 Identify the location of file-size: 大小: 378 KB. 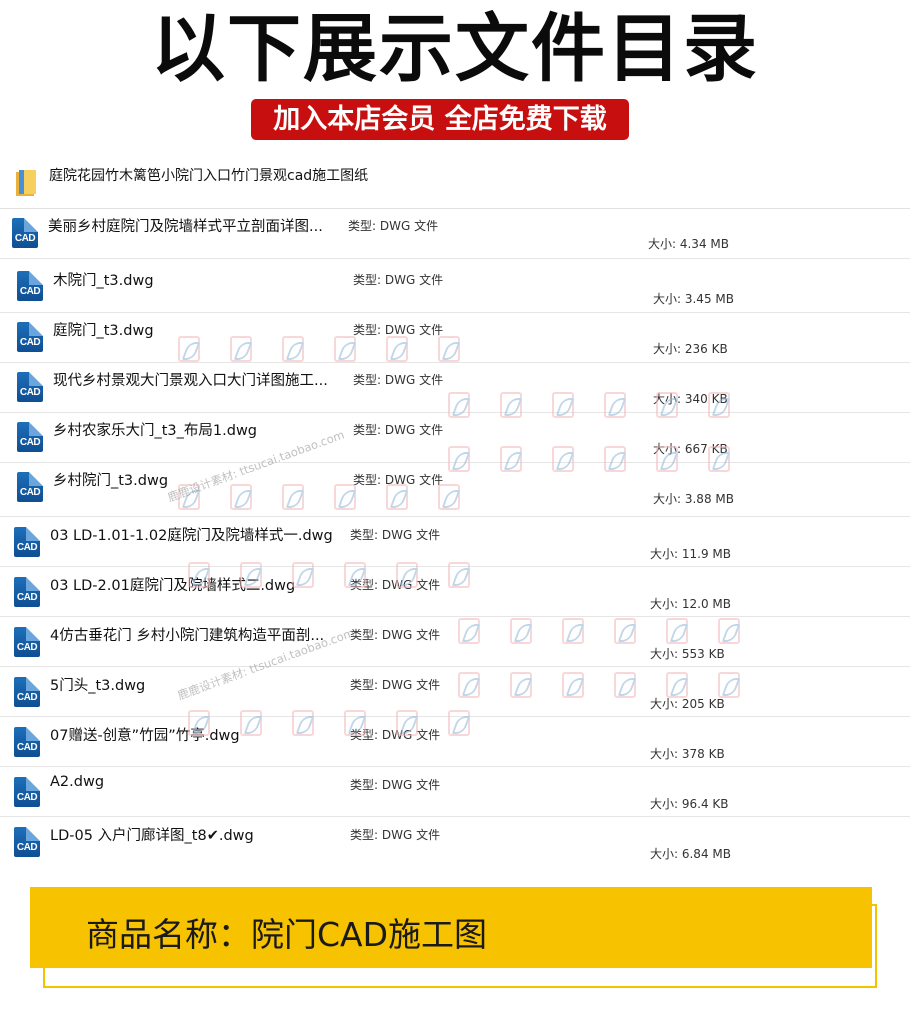
(687, 754).